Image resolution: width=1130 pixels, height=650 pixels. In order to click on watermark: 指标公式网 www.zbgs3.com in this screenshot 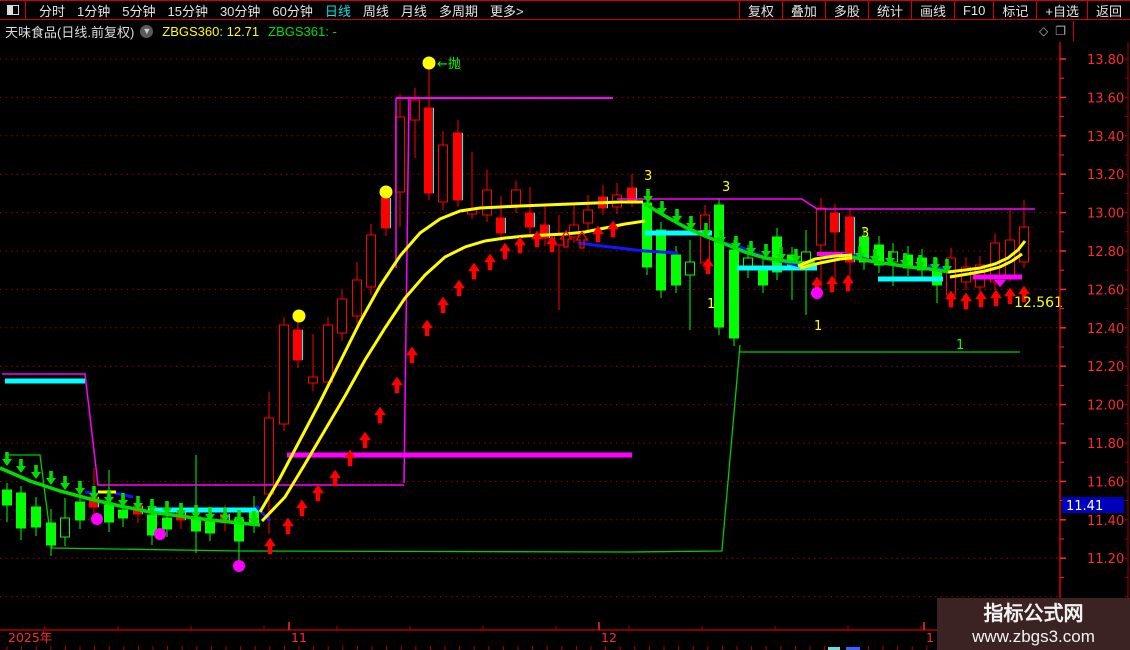, I will do `click(1033, 624)`.